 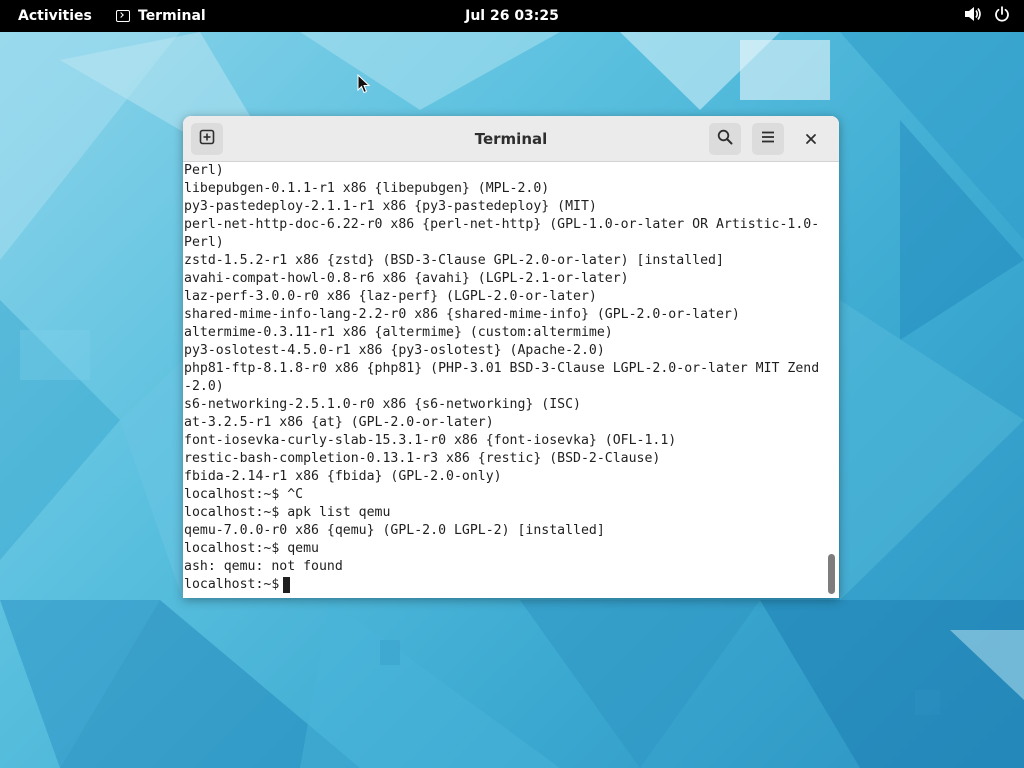 I want to click on terminal-line: localhost:~$ apk list qemu, so click(x=287, y=512).